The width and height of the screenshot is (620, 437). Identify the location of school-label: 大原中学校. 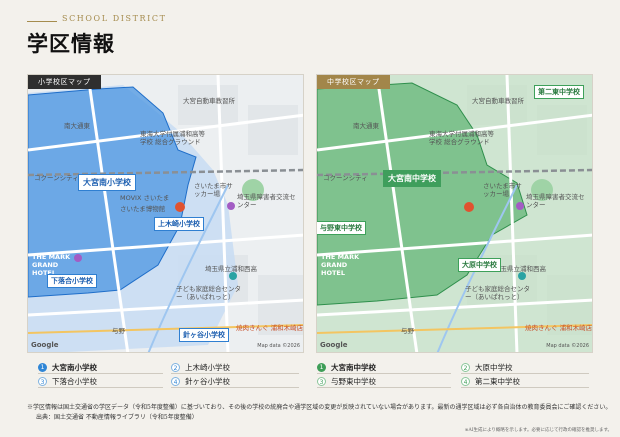
(479, 265).